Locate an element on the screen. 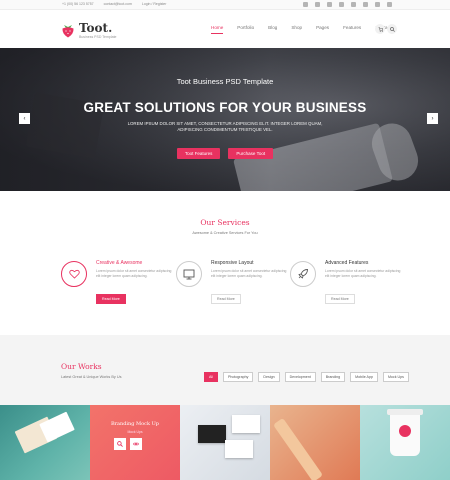  login-link: Login / Register is located at coordinates (154, 4).